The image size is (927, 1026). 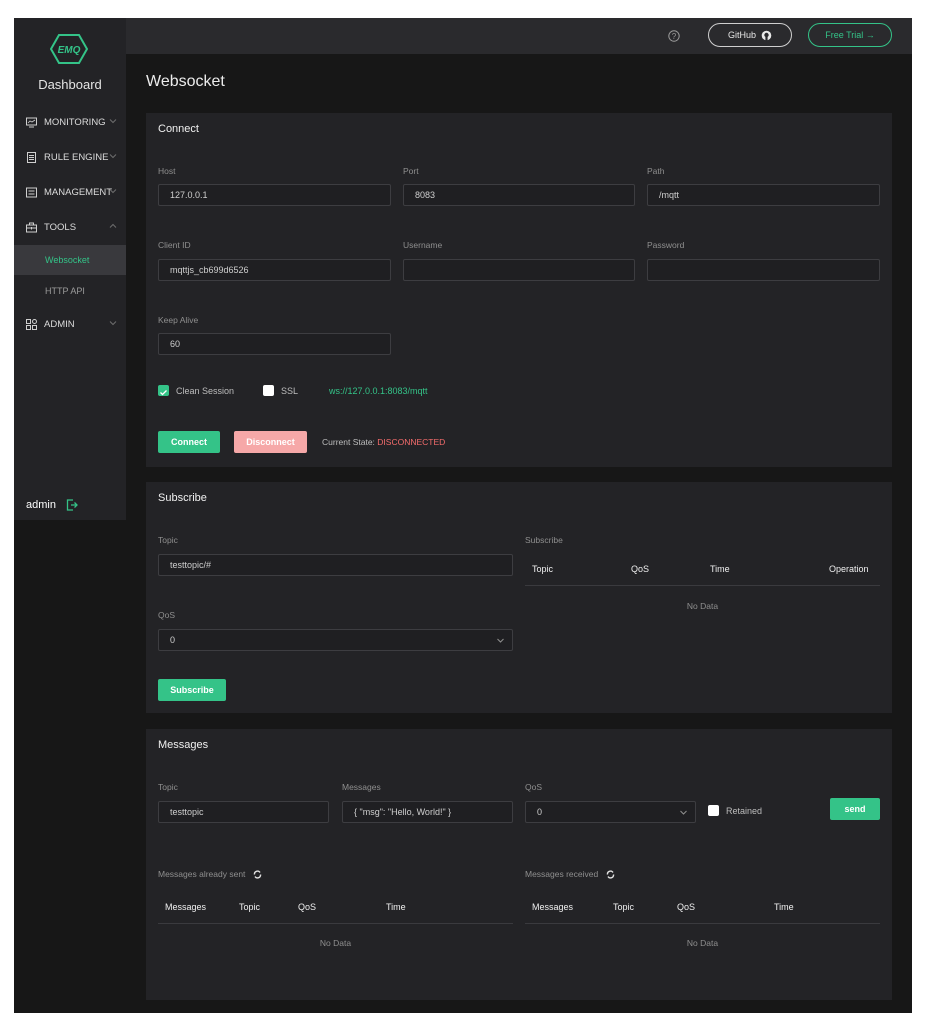 I want to click on sidebar-item-tools: TOOLS, so click(x=70, y=227).